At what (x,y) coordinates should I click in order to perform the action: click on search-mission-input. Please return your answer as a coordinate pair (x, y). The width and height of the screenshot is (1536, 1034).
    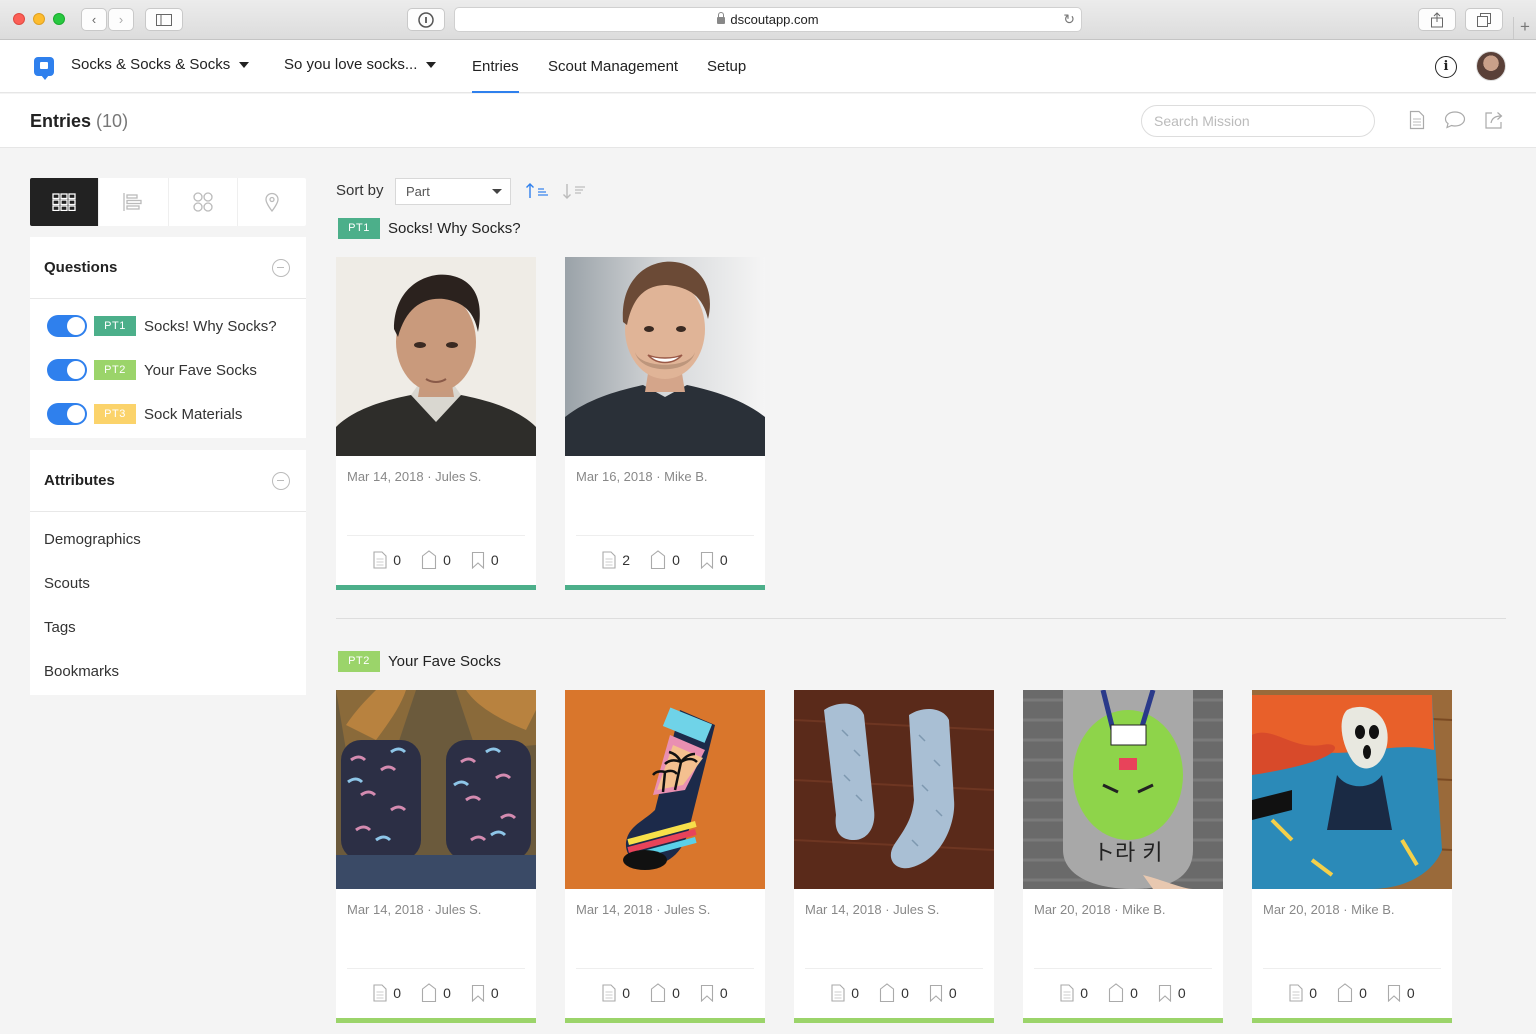
    Looking at the image, I should click on (1258, 121).